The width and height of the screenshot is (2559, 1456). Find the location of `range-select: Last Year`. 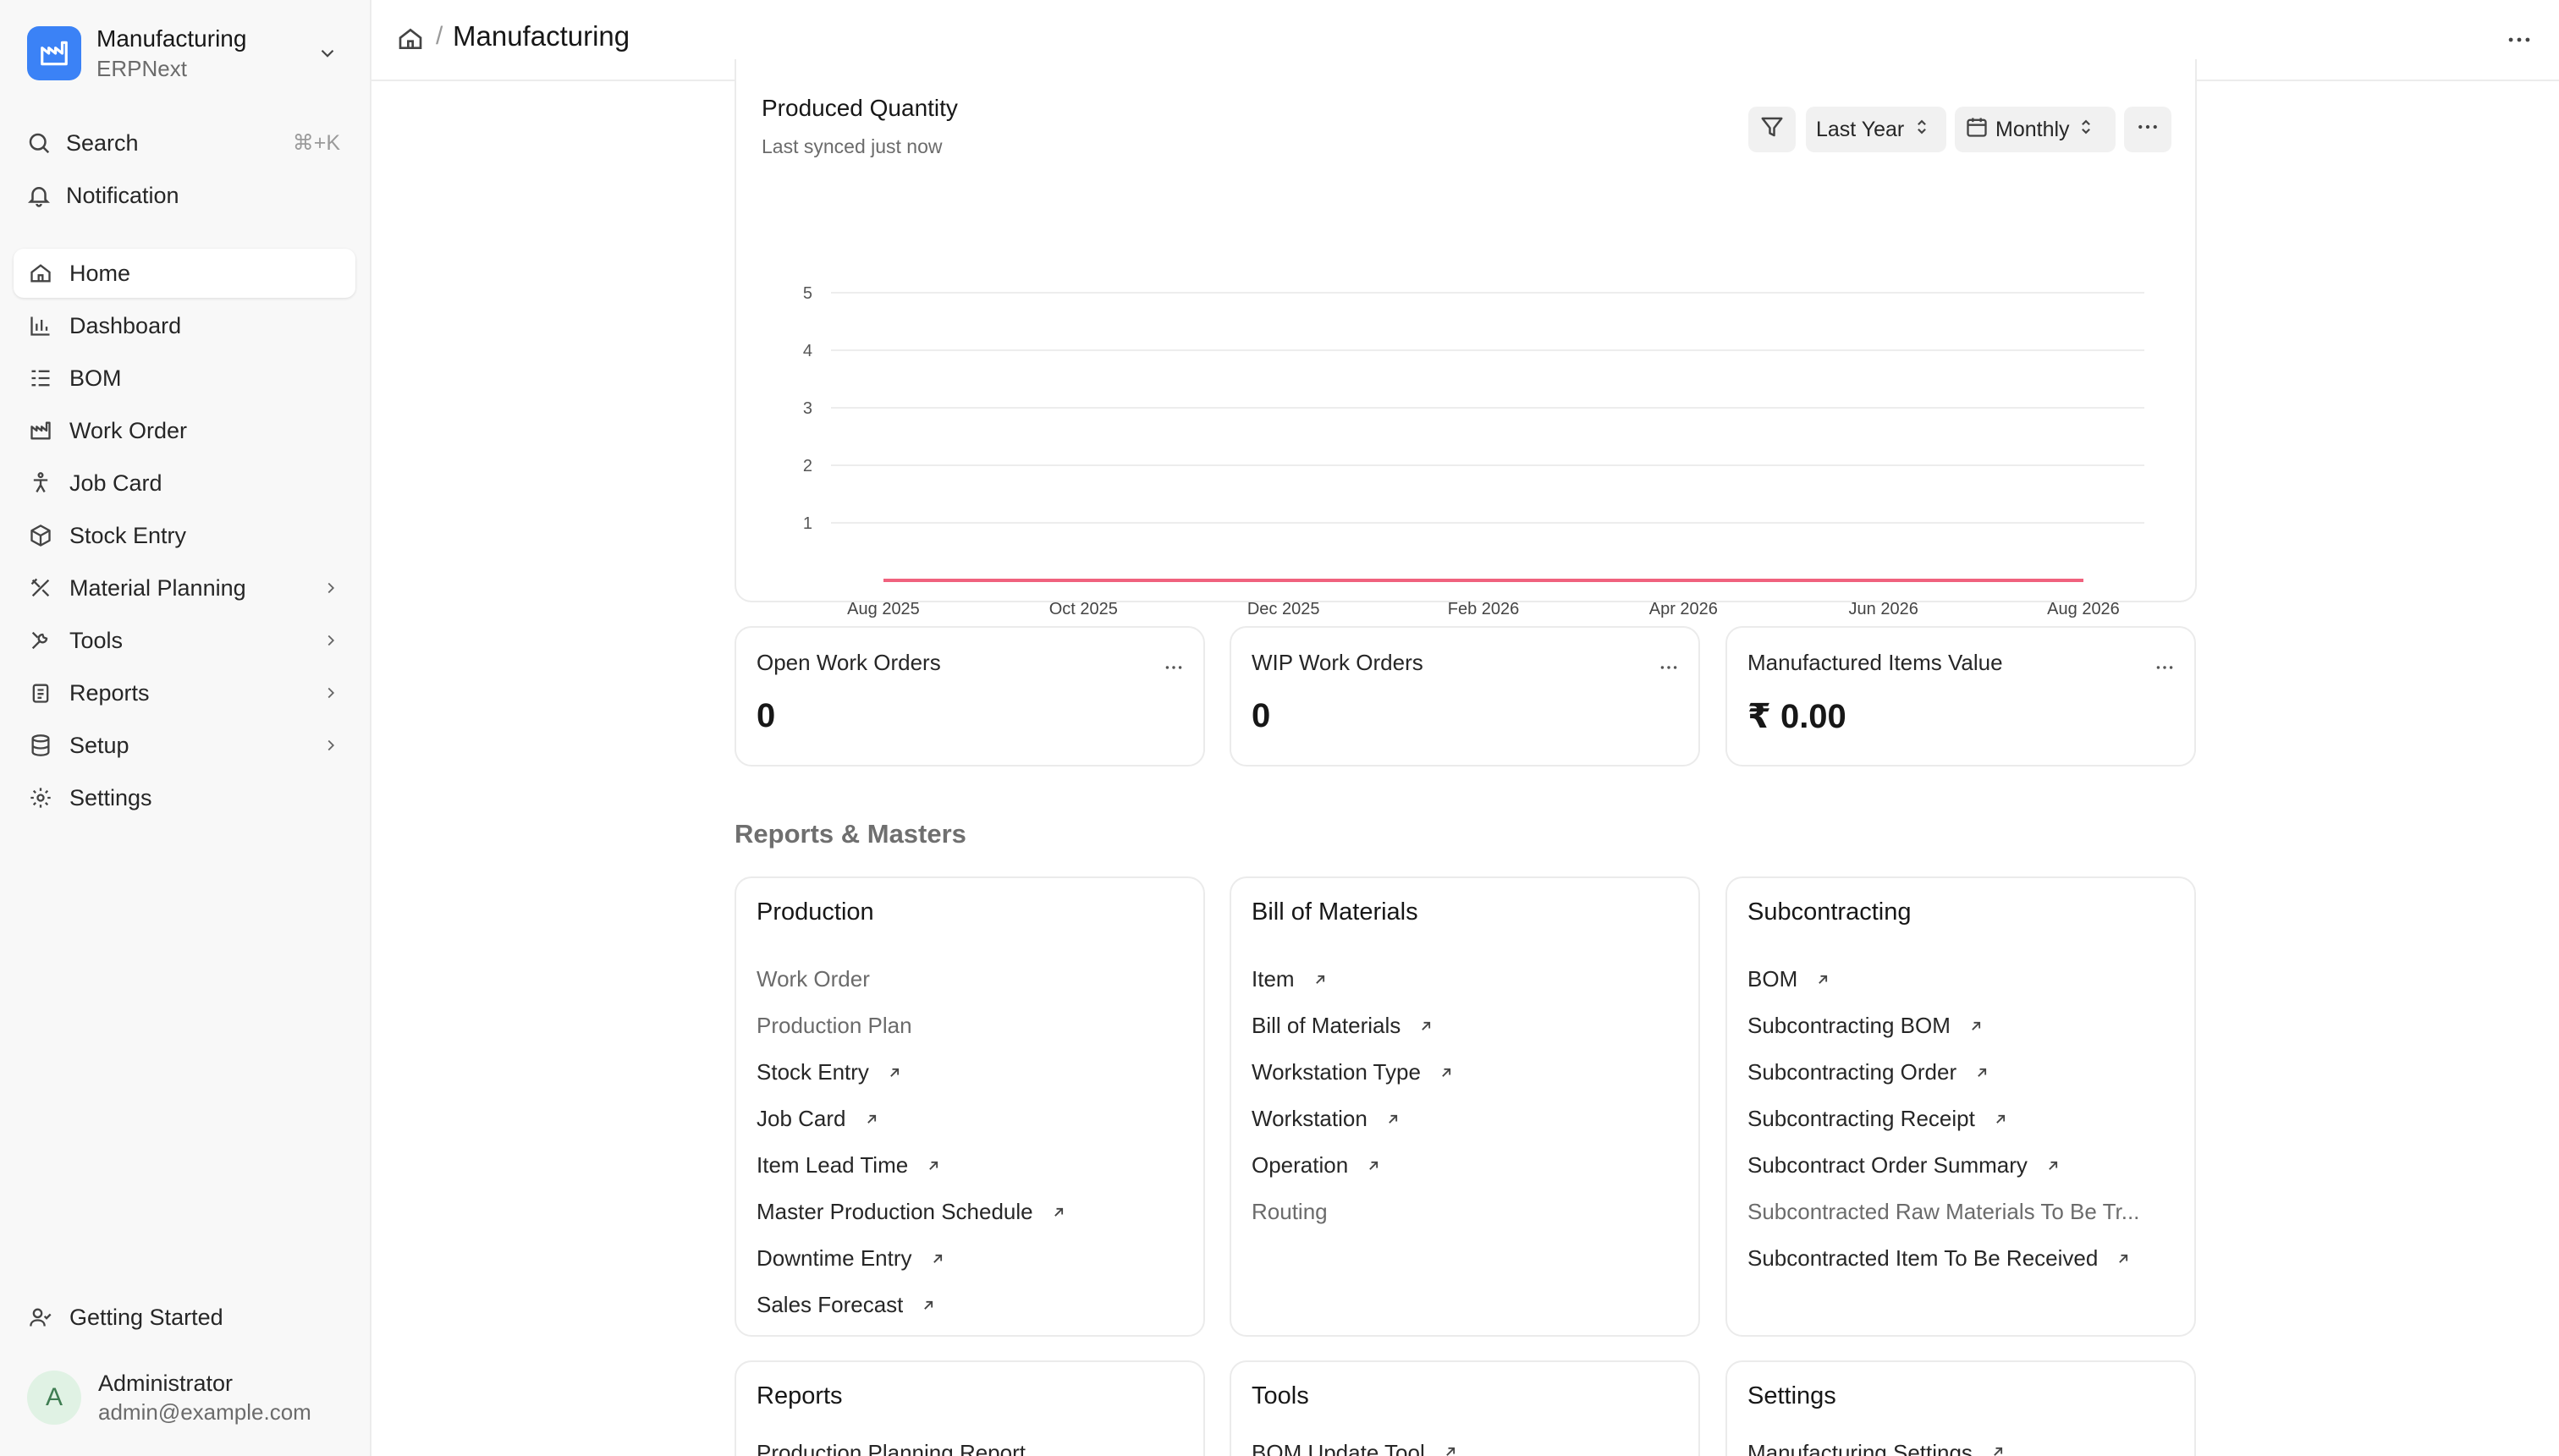

range-select: Last Year is located at coordinates (1876, 129).